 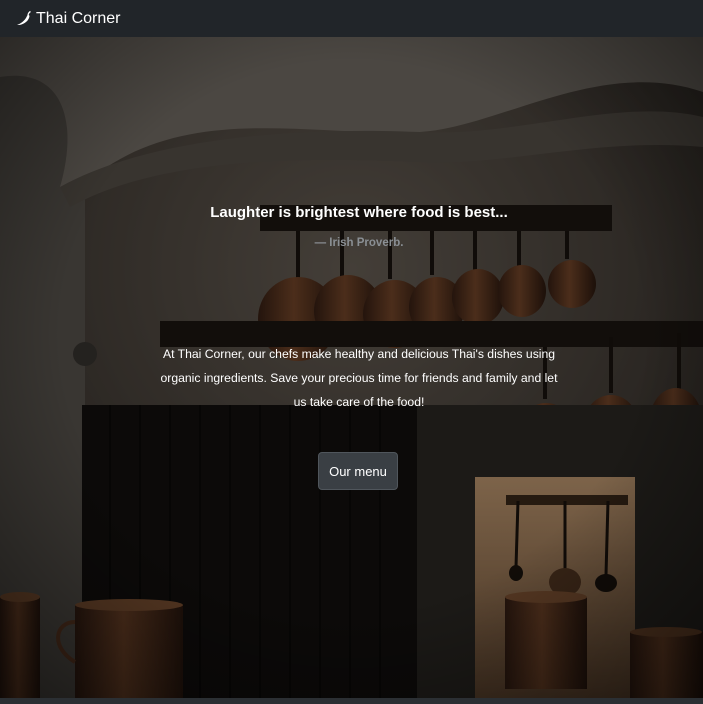 What do you see at coordinates (359, 243) in the screenshot?
I see `quote-attribution: — Irish Proverb.` at bounding box center [359, 243].